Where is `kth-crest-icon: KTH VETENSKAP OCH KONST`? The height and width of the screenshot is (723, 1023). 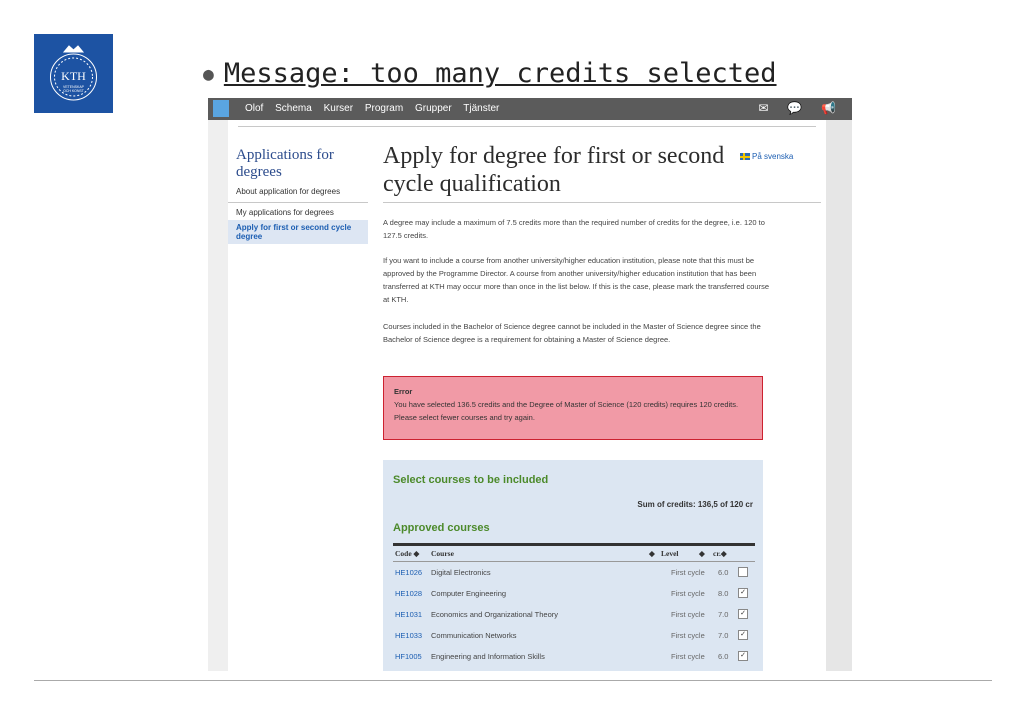 kth-crest-icon: KTH VETENSKAP OCH KONST is located at coordinates (73, 73).